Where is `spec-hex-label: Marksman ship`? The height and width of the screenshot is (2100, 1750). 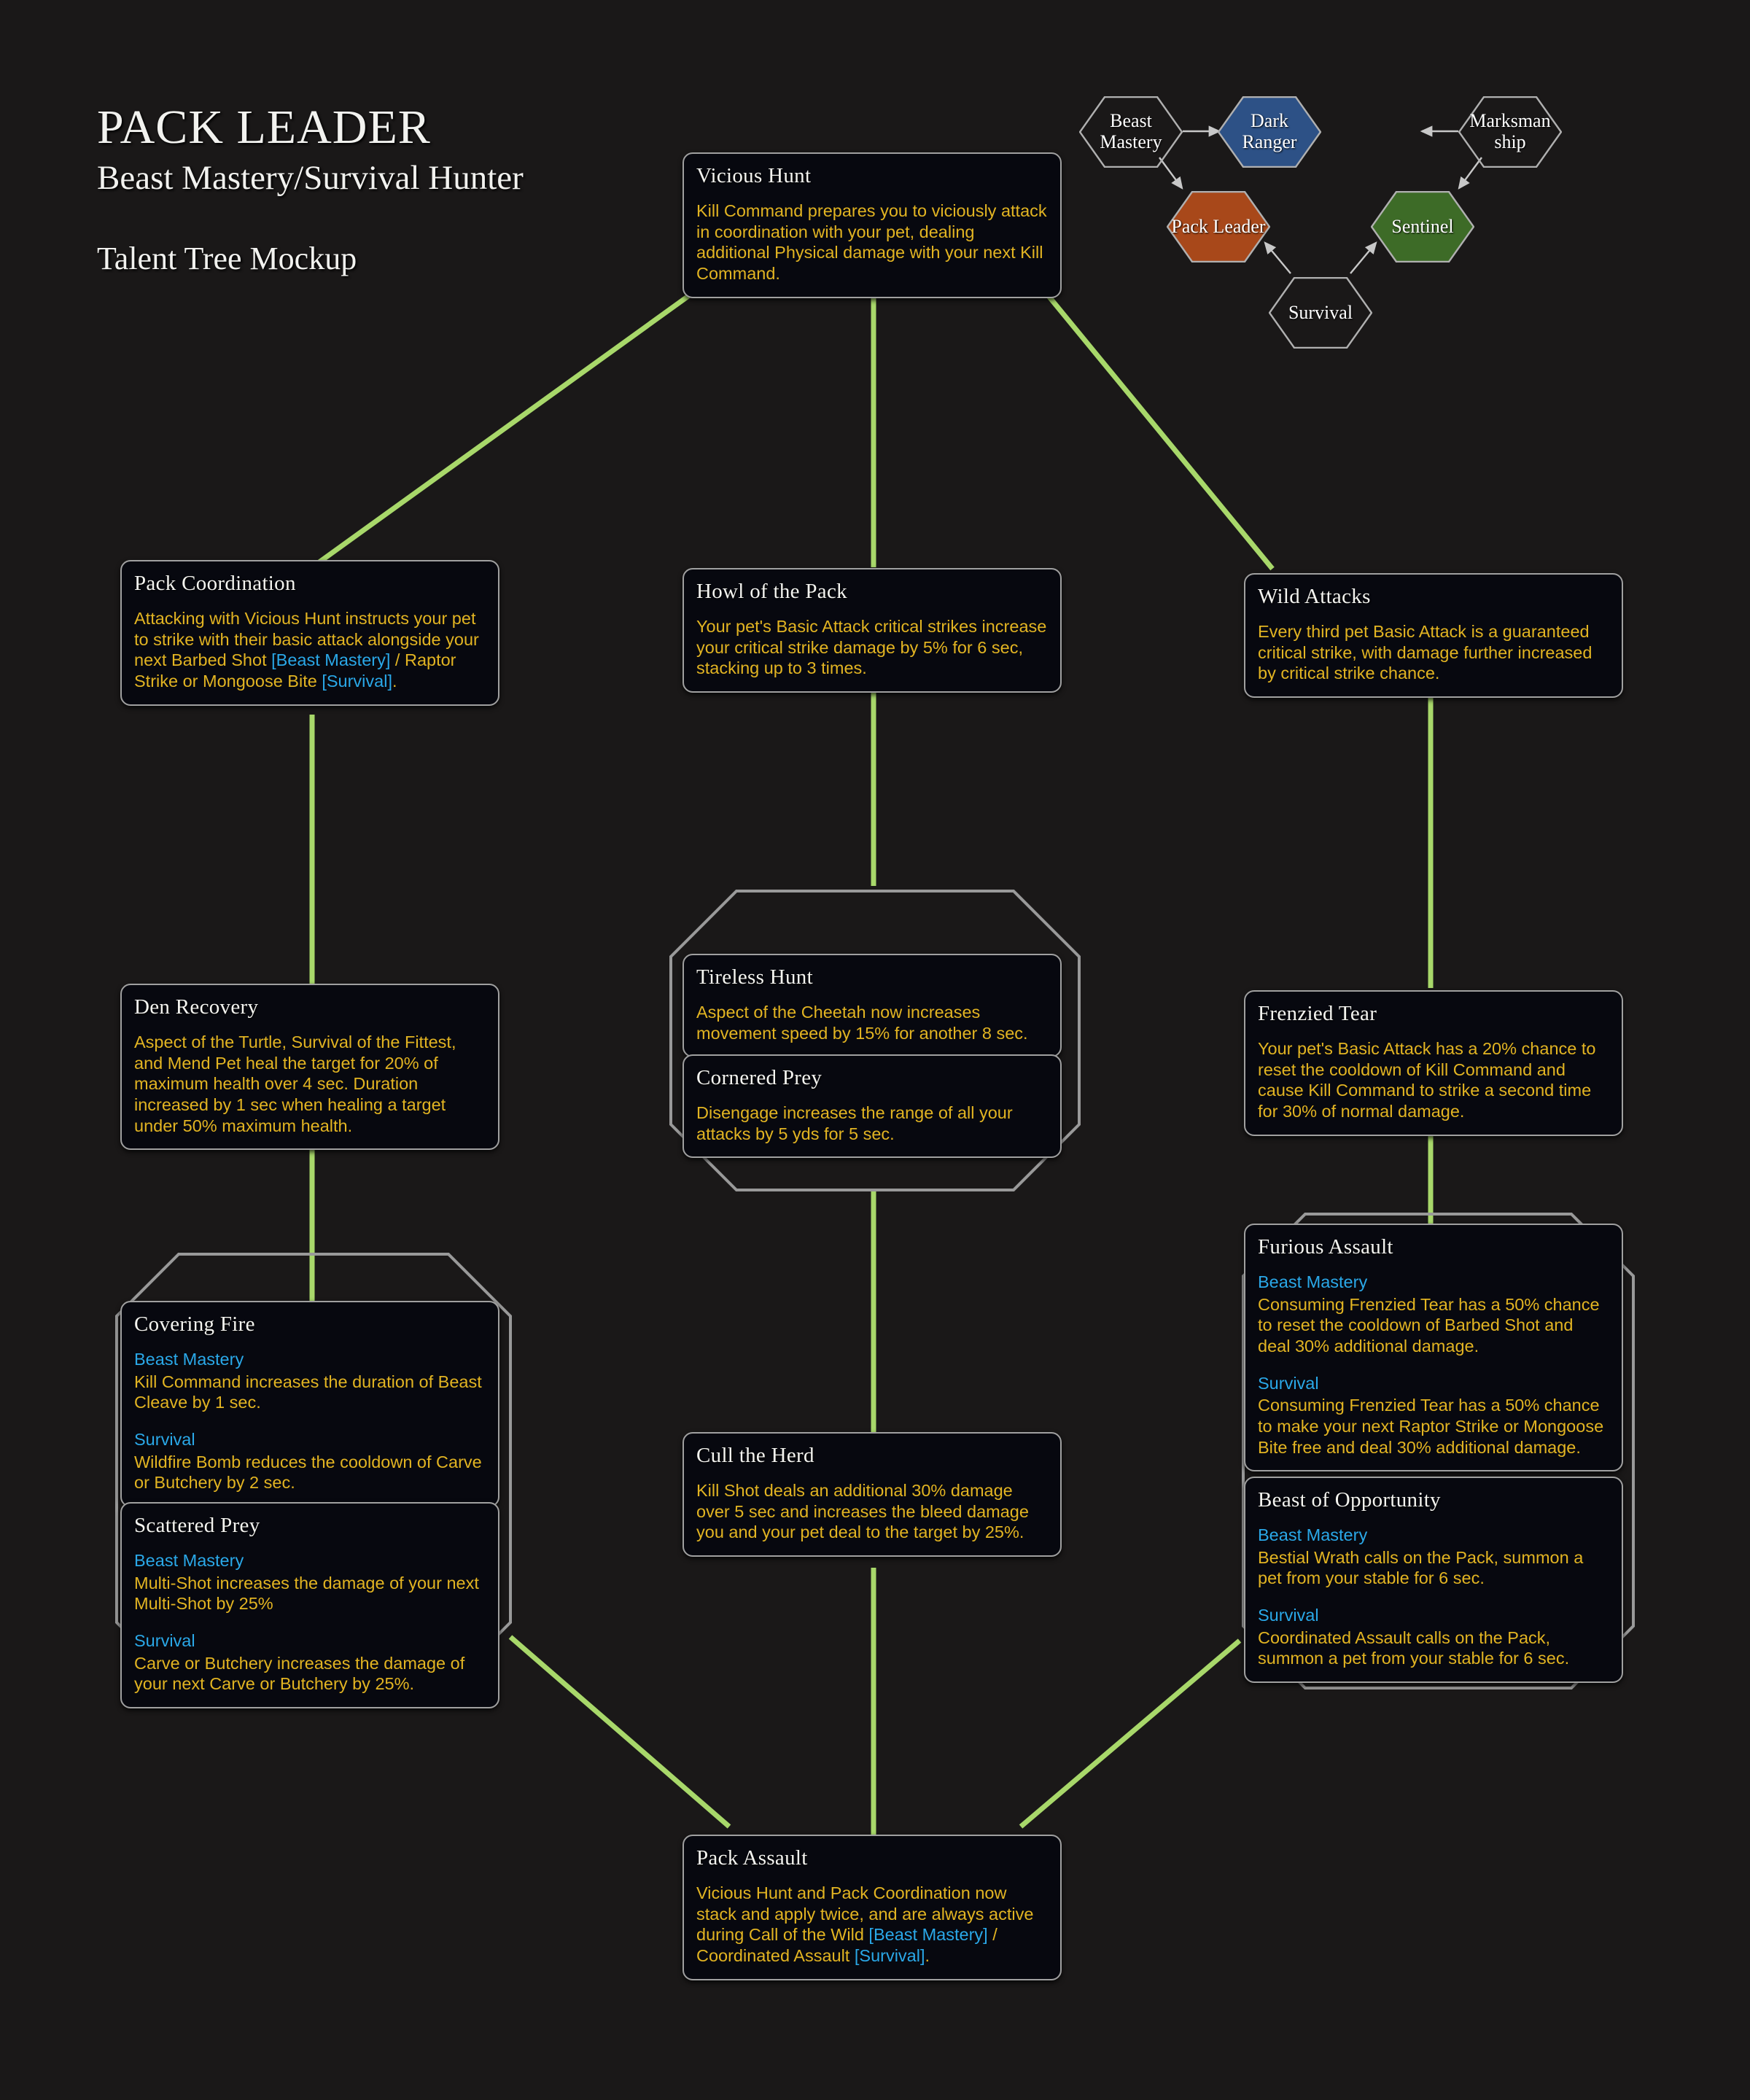
spec-hex-label: Marksman ship is located at coordinates (1510, 131).